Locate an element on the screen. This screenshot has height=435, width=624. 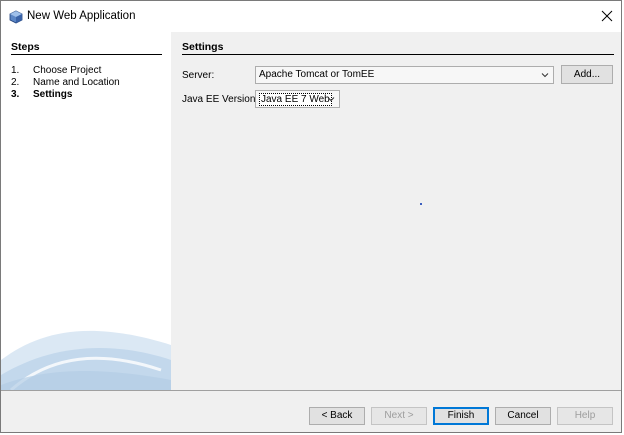
decorative-swoosh-graphic is located at coordinates (86, 360).